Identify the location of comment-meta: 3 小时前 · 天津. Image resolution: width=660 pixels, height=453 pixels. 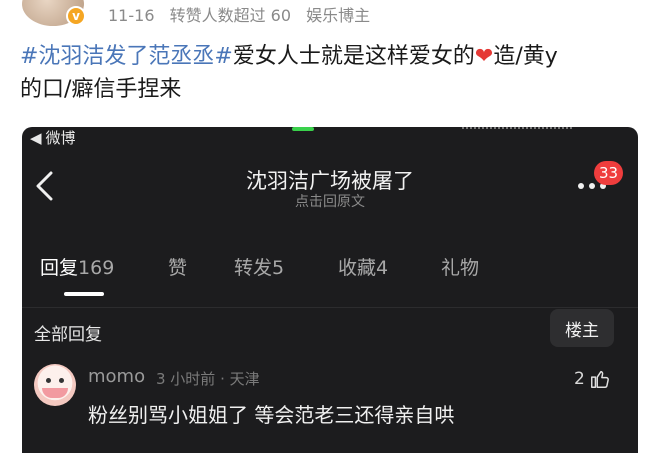
(208, 379).